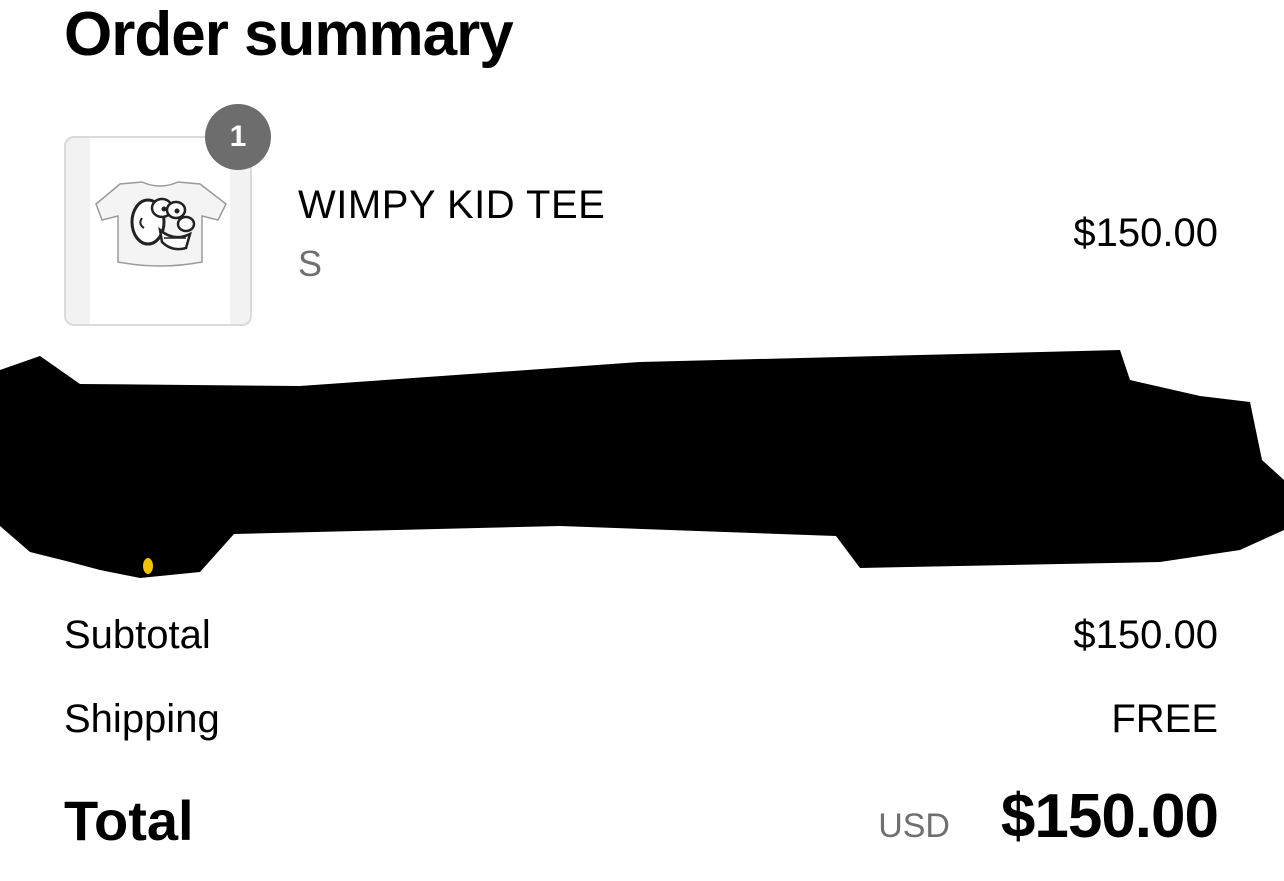 The image size is (1284, 881). I want to click on quantity-badge: 1, so click(238, 137).